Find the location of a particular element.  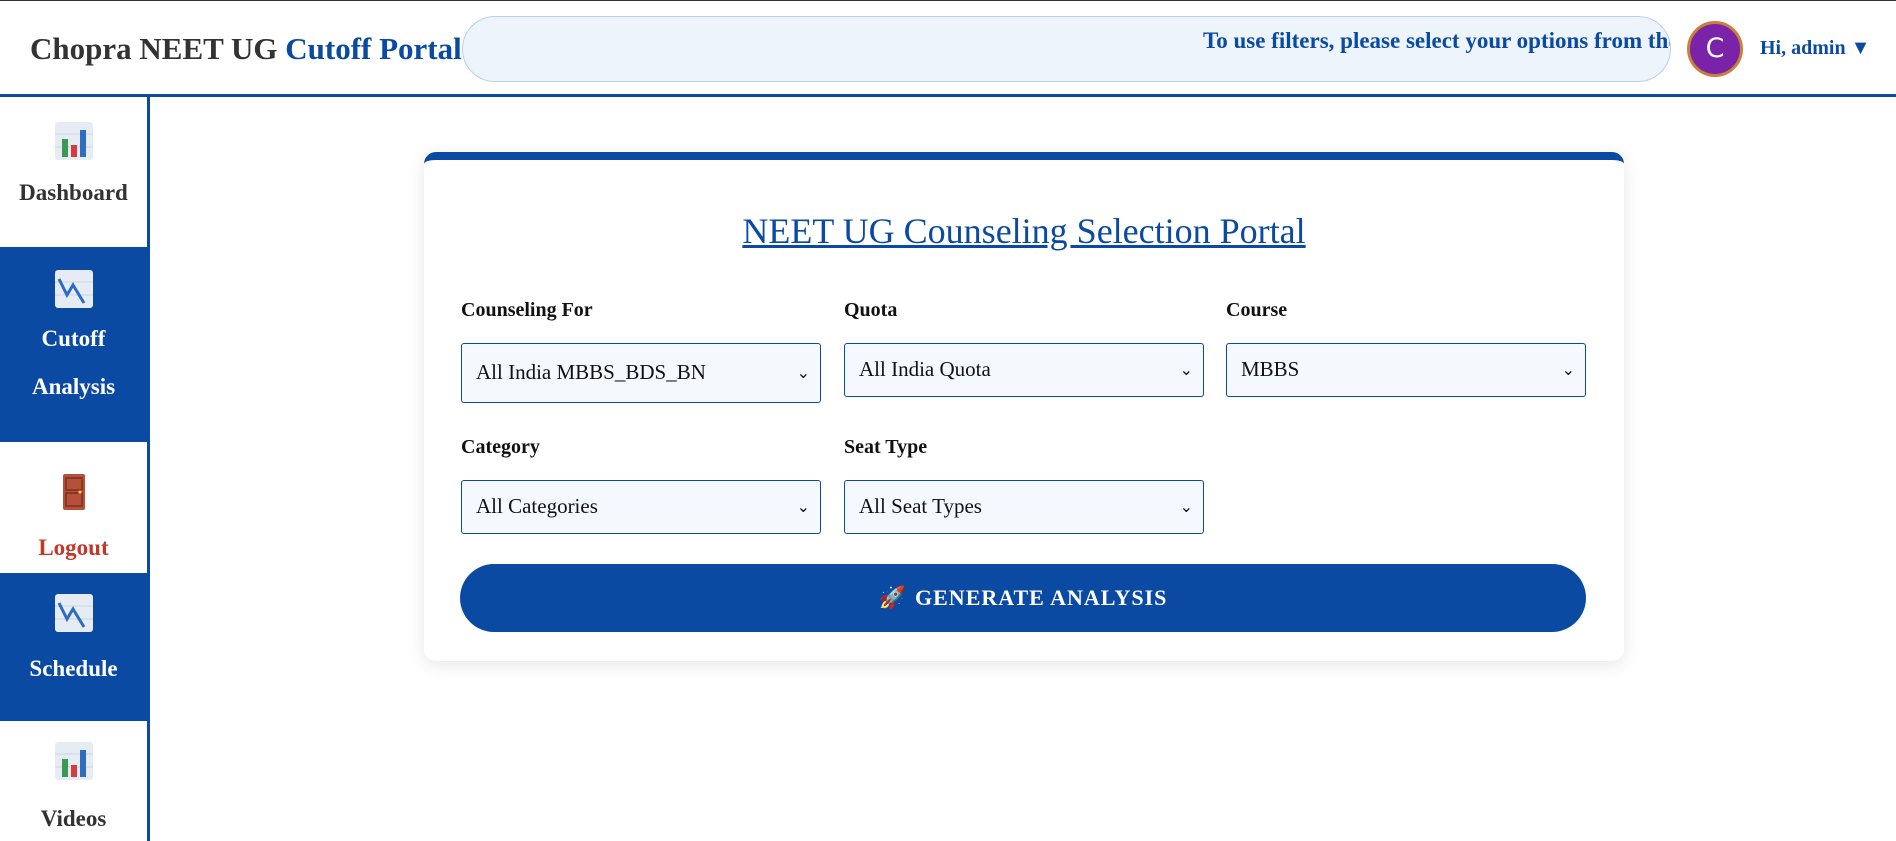

seat-type-label: Seat Type is located at coordinates (886, 447).